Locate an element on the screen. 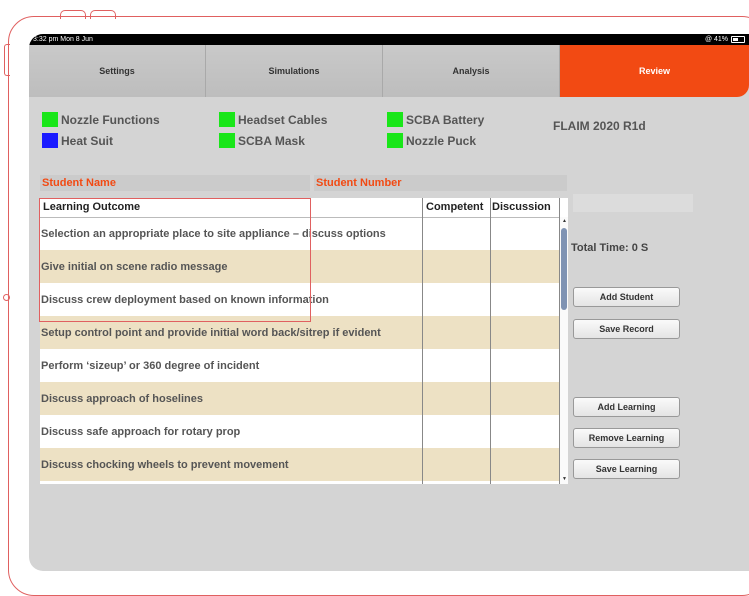 This screenshot has height=596, width=749. tab-settings: Settings is located at coordinates (117, 71).